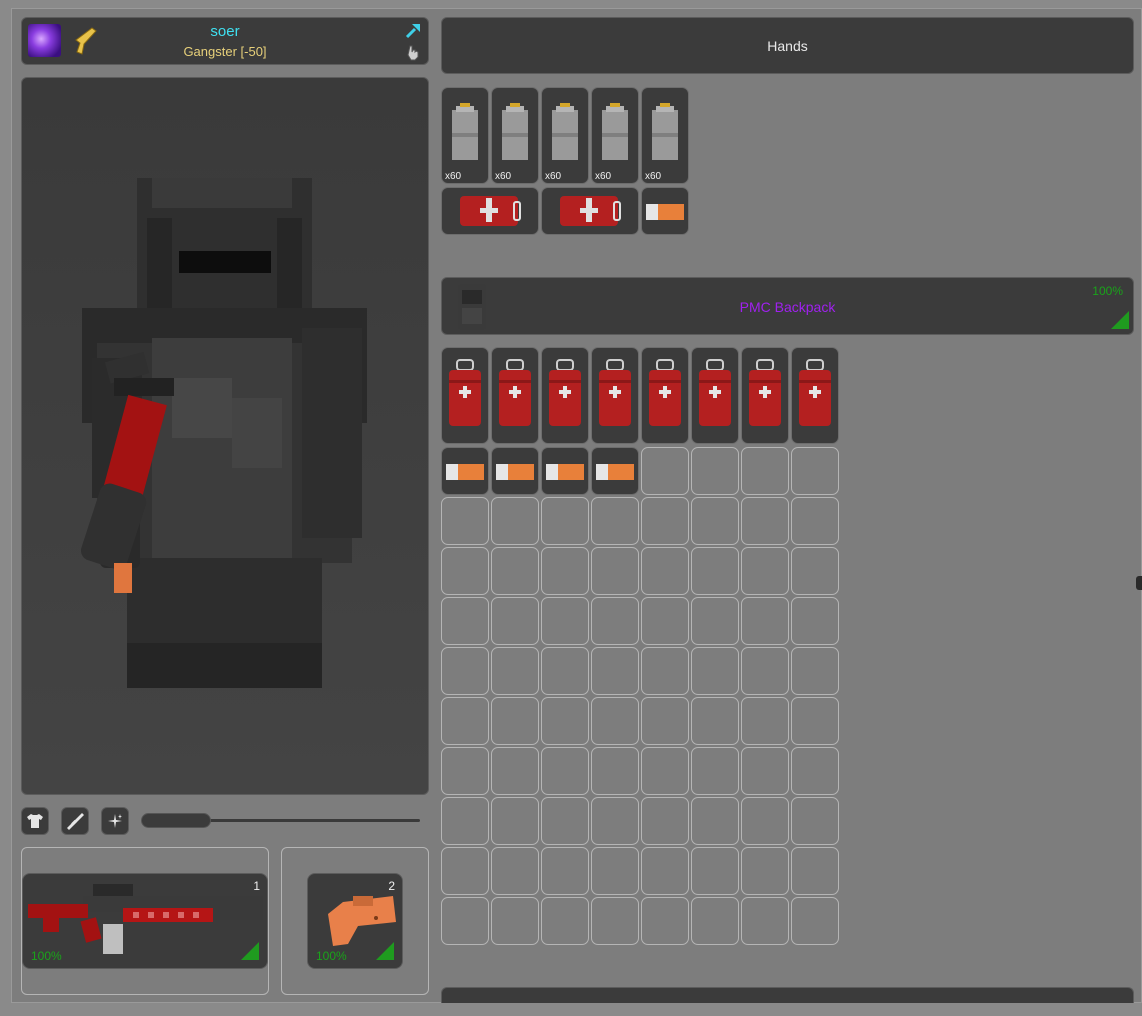  I want to click on weapon-tab-button, so click(75, 821).